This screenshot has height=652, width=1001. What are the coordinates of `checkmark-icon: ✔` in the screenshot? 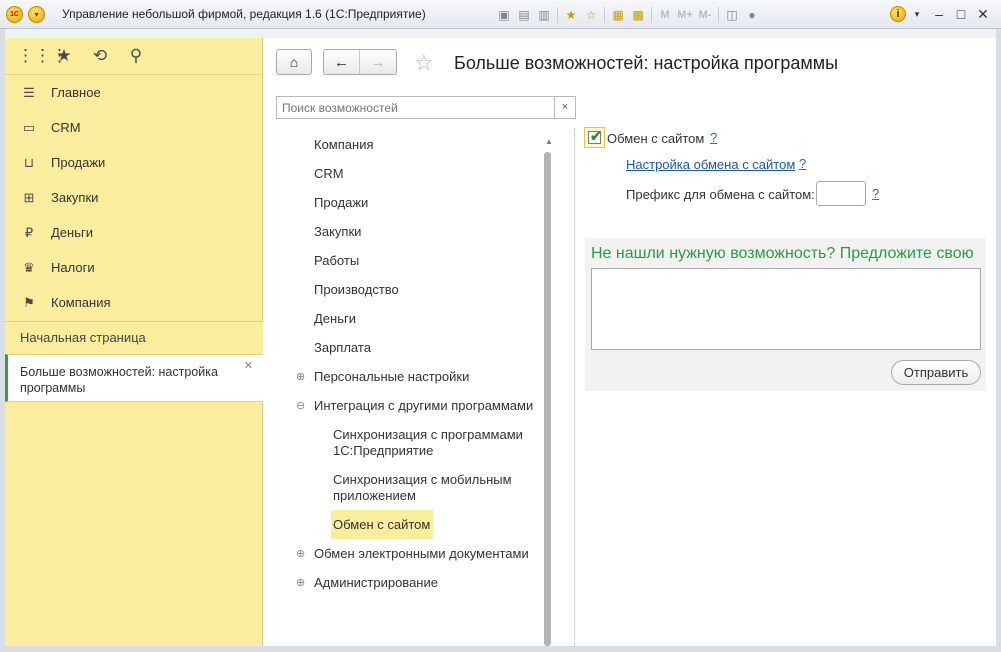 It's located at (596, 136).